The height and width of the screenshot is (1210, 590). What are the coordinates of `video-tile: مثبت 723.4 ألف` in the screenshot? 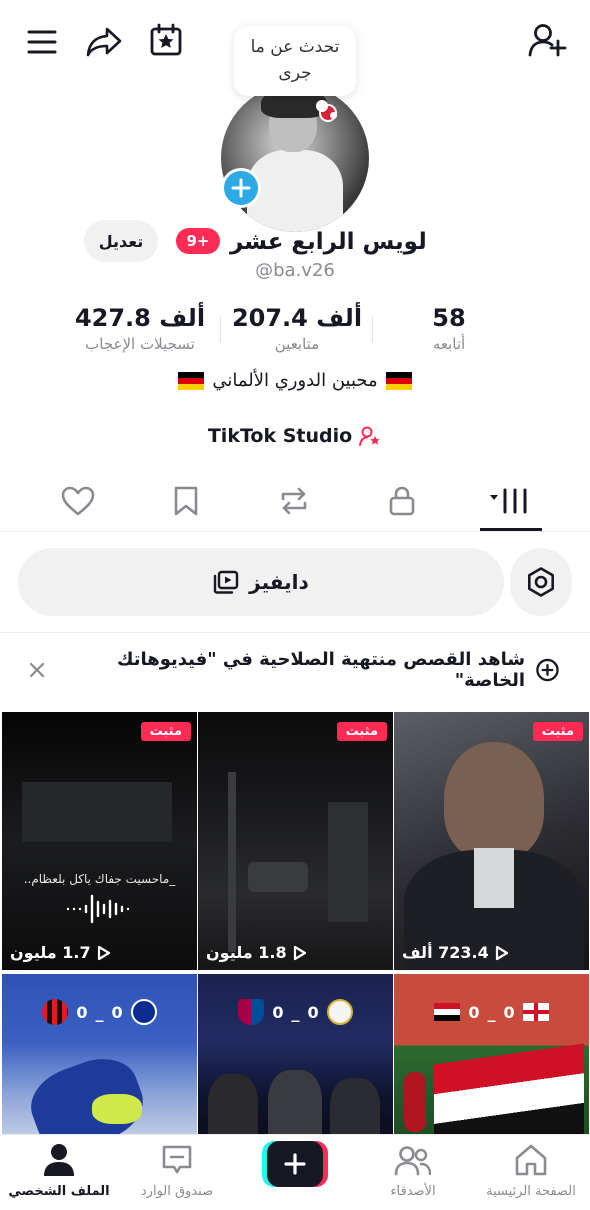 It's located at (491, 841).